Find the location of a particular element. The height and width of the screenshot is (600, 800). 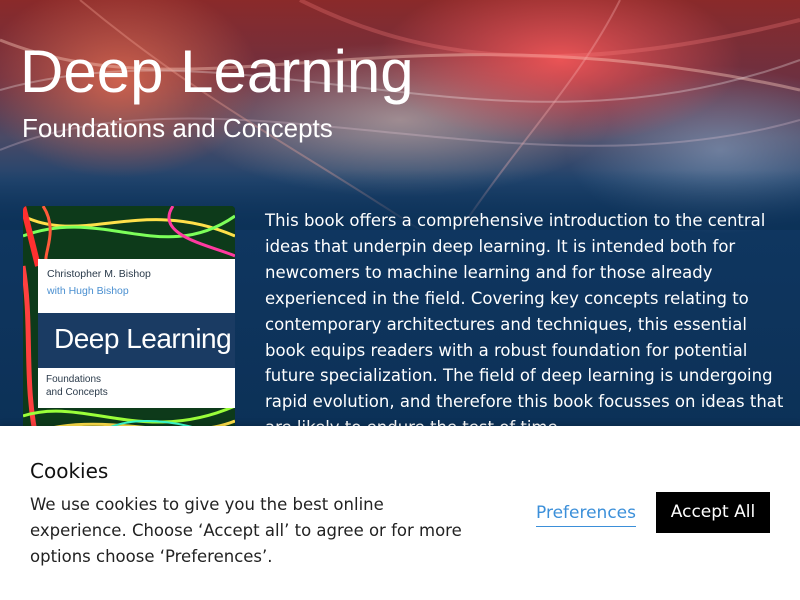

page-subtitle: Foundations and Concepts is located at coordinates (177, 128).